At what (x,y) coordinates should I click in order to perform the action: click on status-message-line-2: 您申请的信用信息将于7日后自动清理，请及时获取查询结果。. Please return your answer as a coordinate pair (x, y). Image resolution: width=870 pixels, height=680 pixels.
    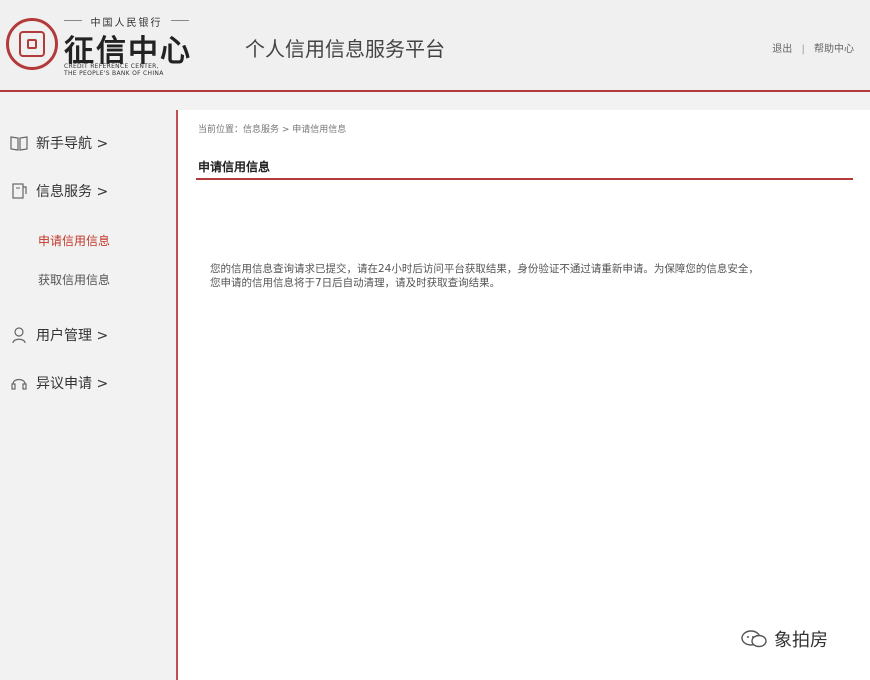
    Looking at the image, I should click on (355, 283).